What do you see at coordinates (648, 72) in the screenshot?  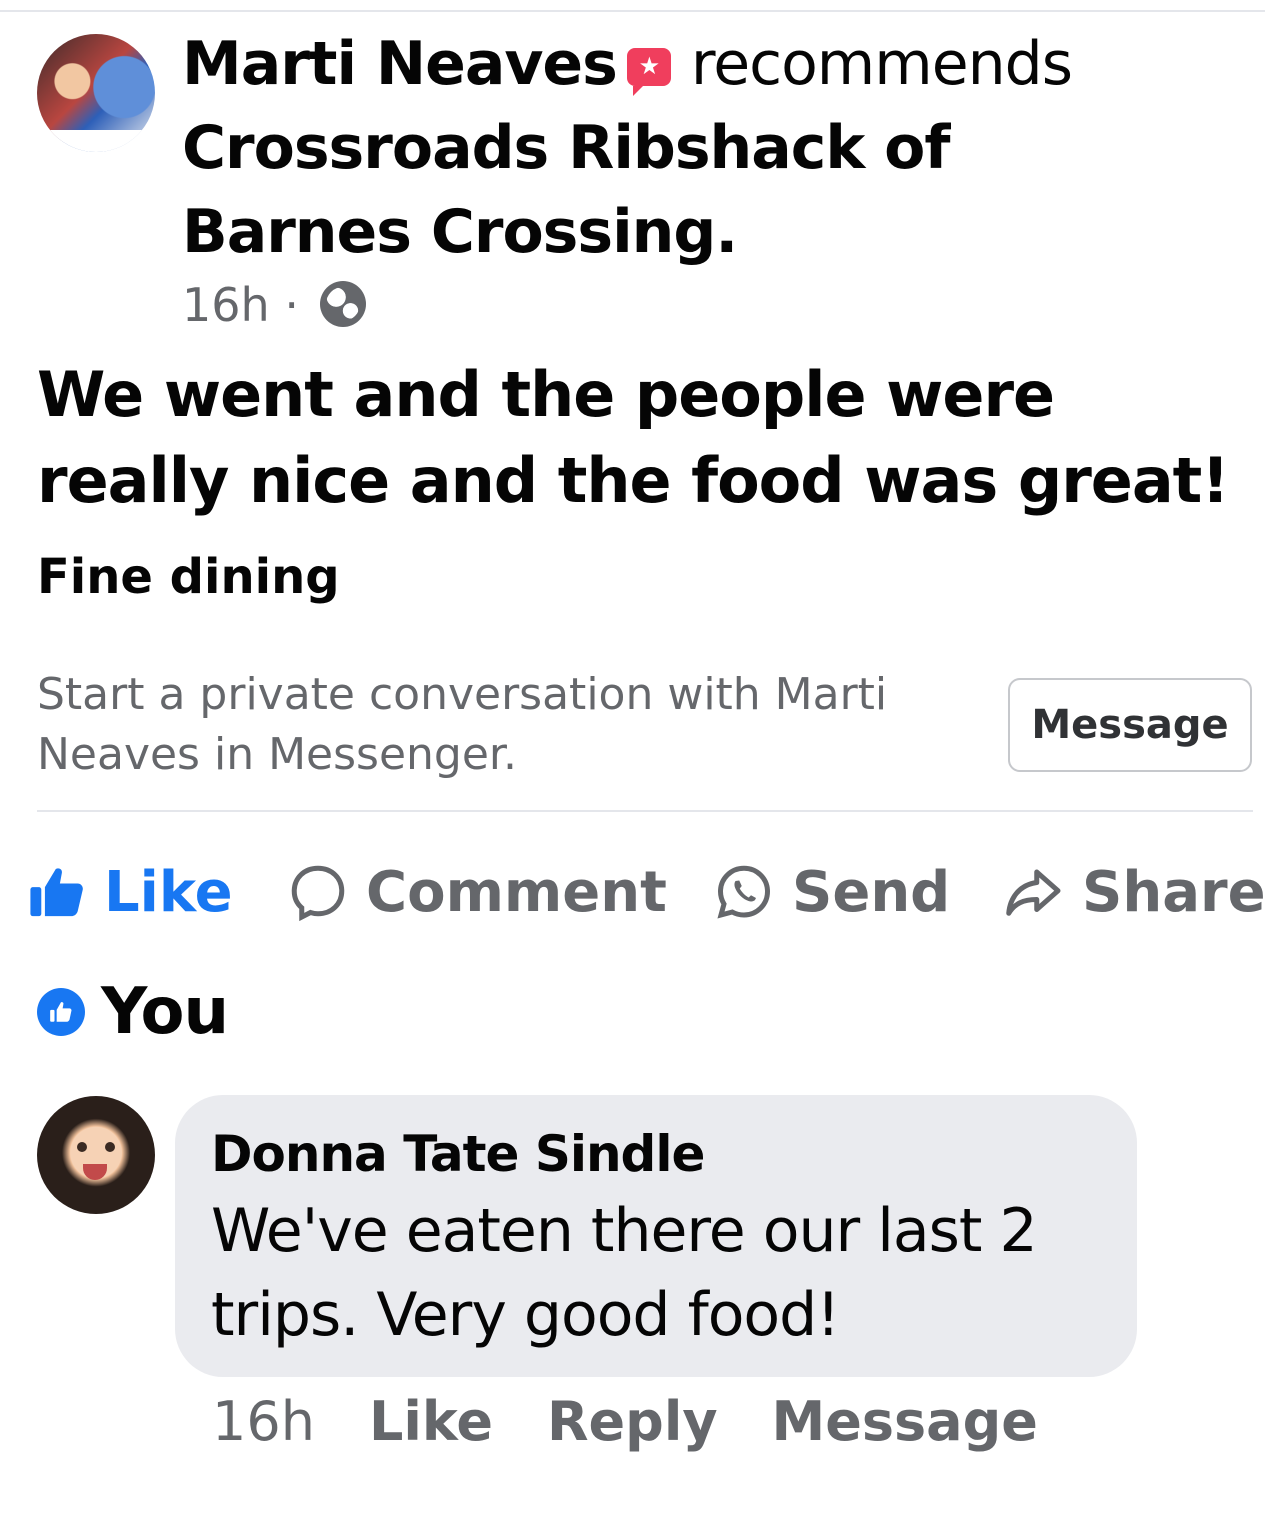 I see `recommend-icon: ★` at bounding box center [648, 72].